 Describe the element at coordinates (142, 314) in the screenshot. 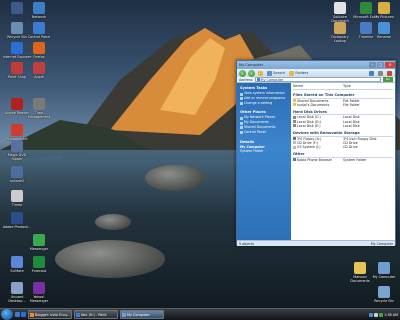

I see `taskbar-button: My Computer` at that location.